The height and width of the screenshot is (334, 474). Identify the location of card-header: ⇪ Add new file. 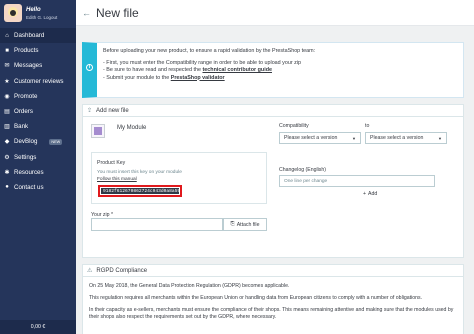
(273, 111).